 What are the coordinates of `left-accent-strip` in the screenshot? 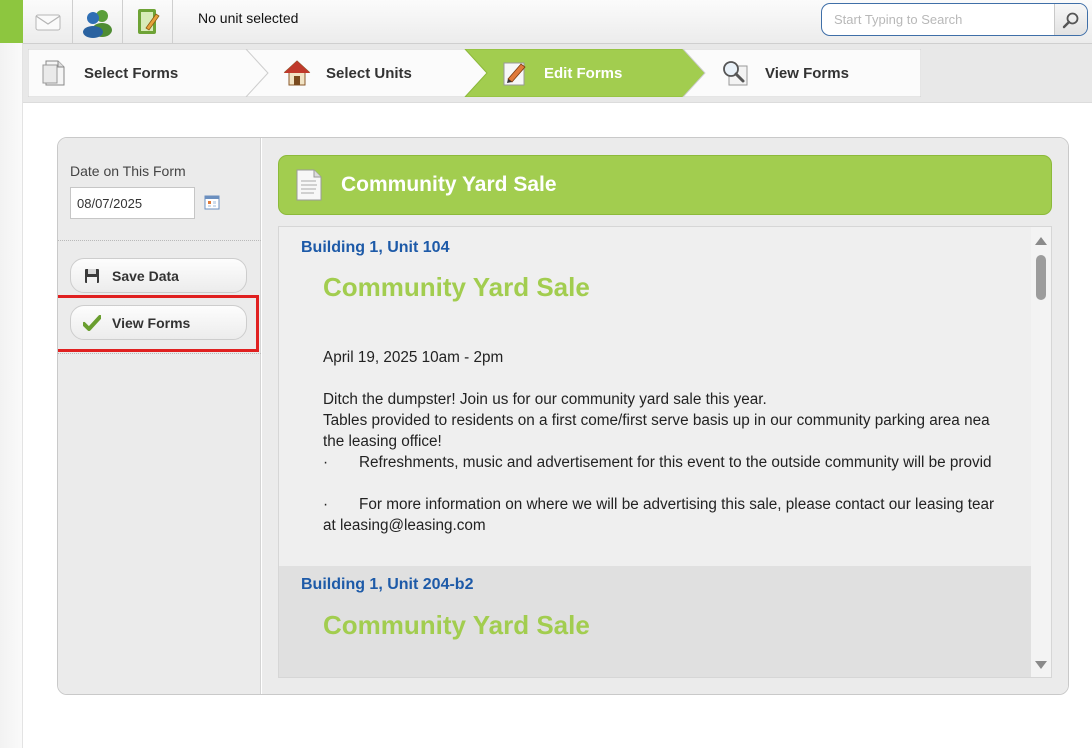 It's located at (11, 374).